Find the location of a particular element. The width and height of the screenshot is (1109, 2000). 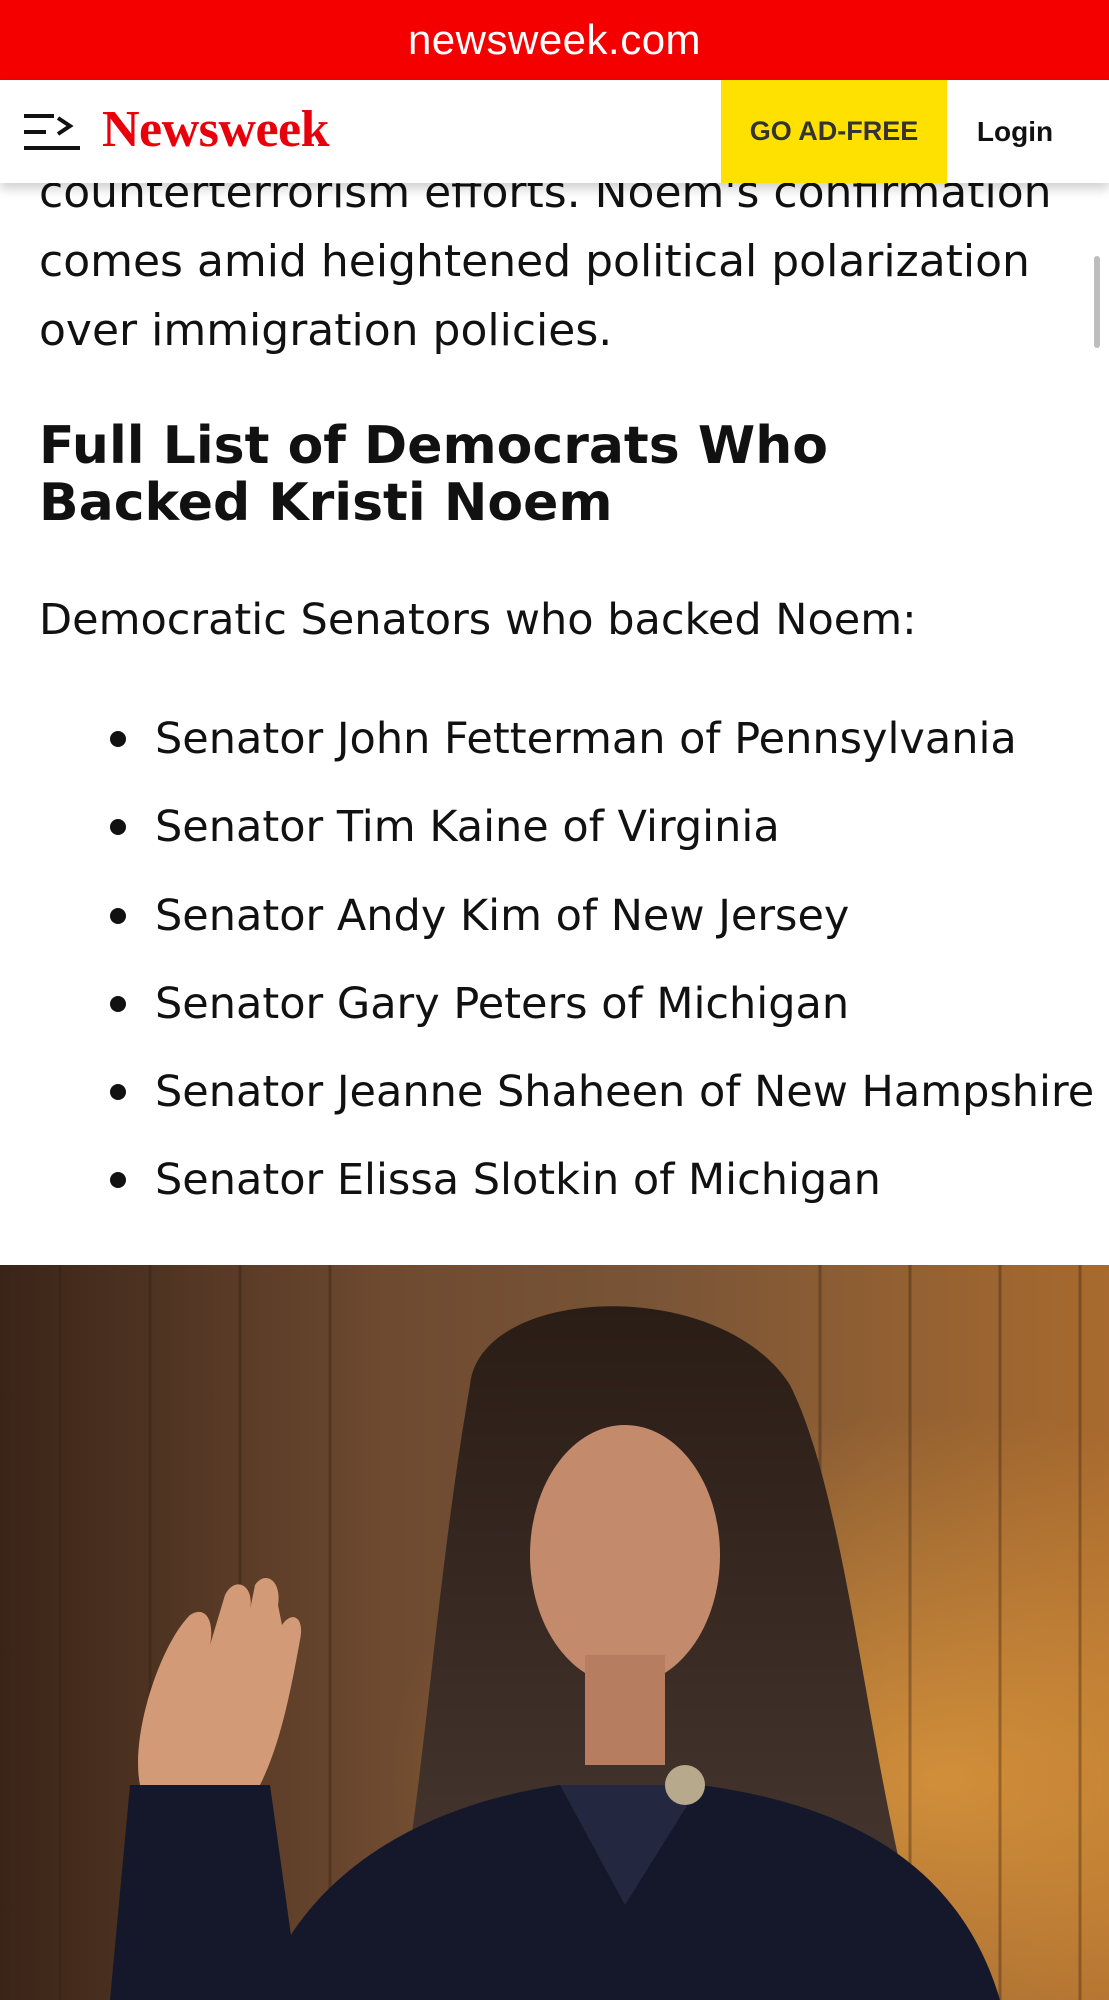

newsweek-logo: Newsweek is located at coordinates (216, 129).